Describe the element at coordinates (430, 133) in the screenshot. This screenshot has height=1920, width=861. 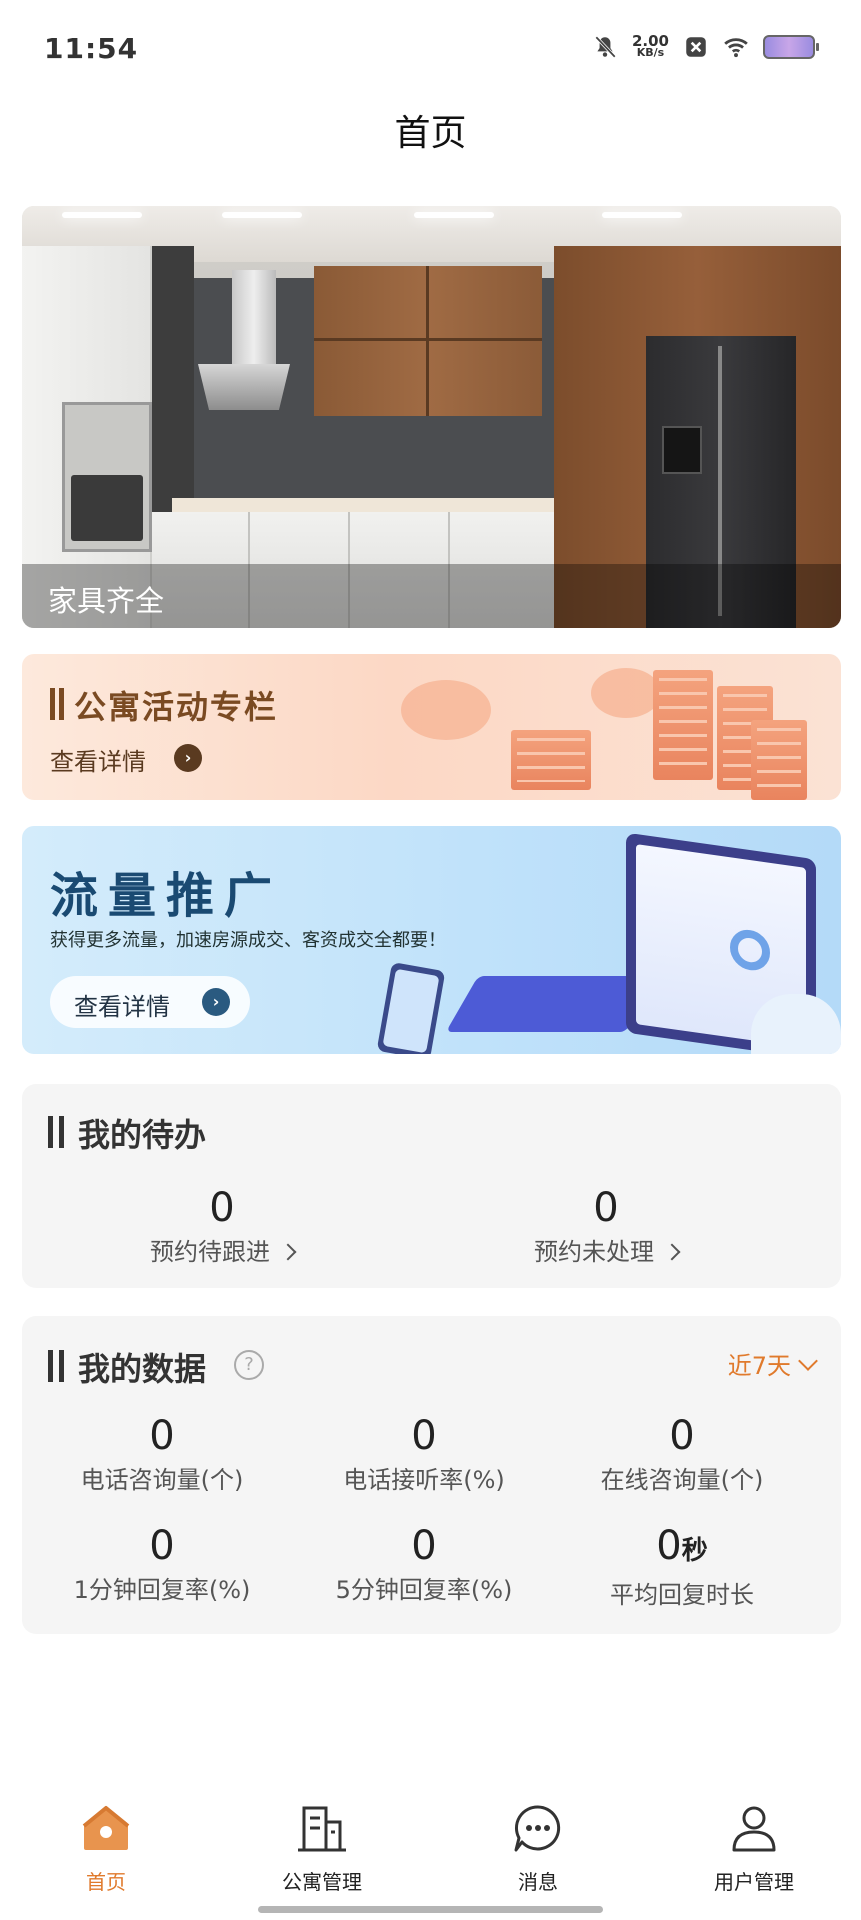
I see `page-title: 首页` at that location.